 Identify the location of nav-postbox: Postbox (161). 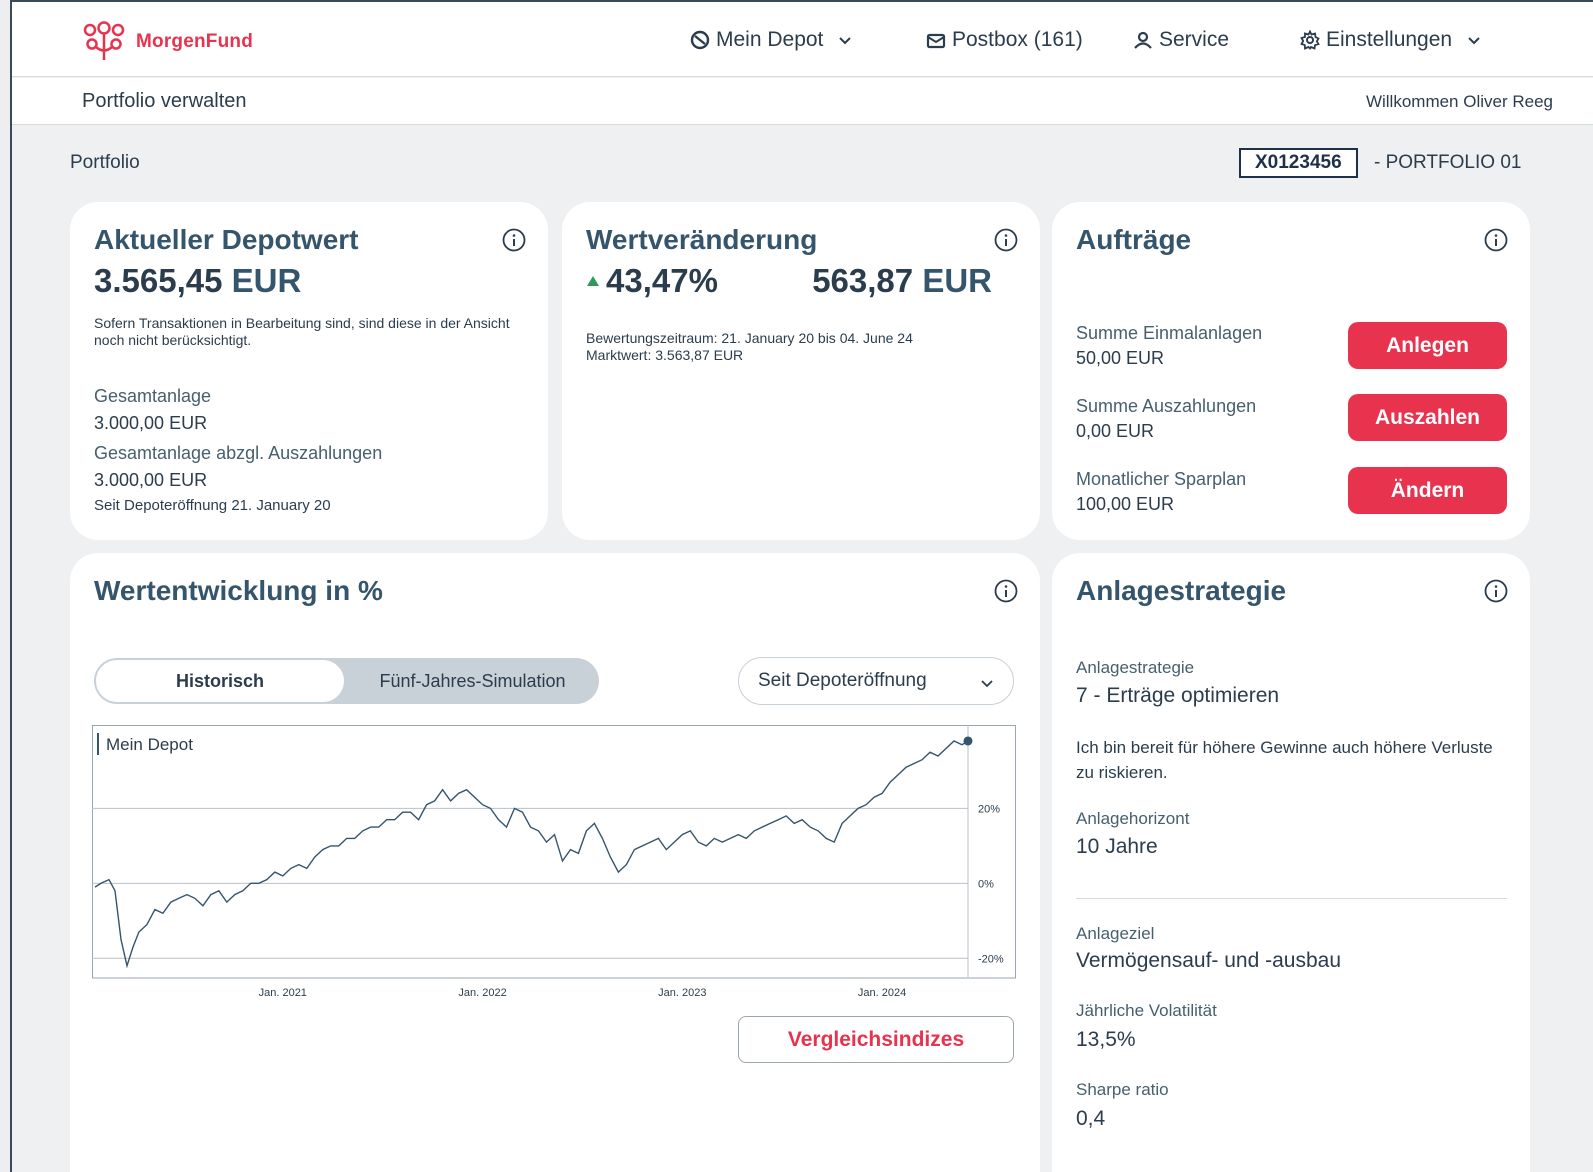
(1004, 40).